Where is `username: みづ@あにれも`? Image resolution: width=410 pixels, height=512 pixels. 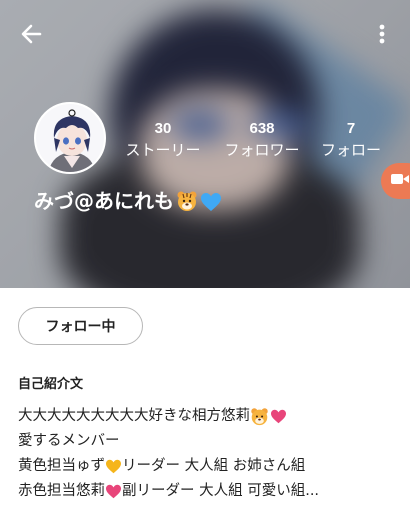 username: みづ@あにれも is located at coordinates (128, 201).